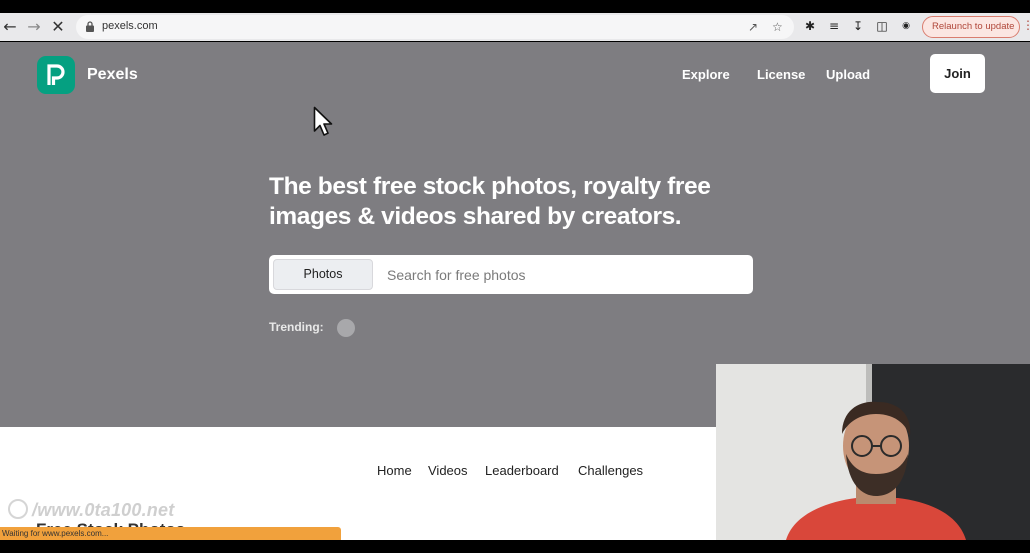 This screenshot has height=553, width=1030. I want to click on reading-list-icon: ≡, so click(834, 26).